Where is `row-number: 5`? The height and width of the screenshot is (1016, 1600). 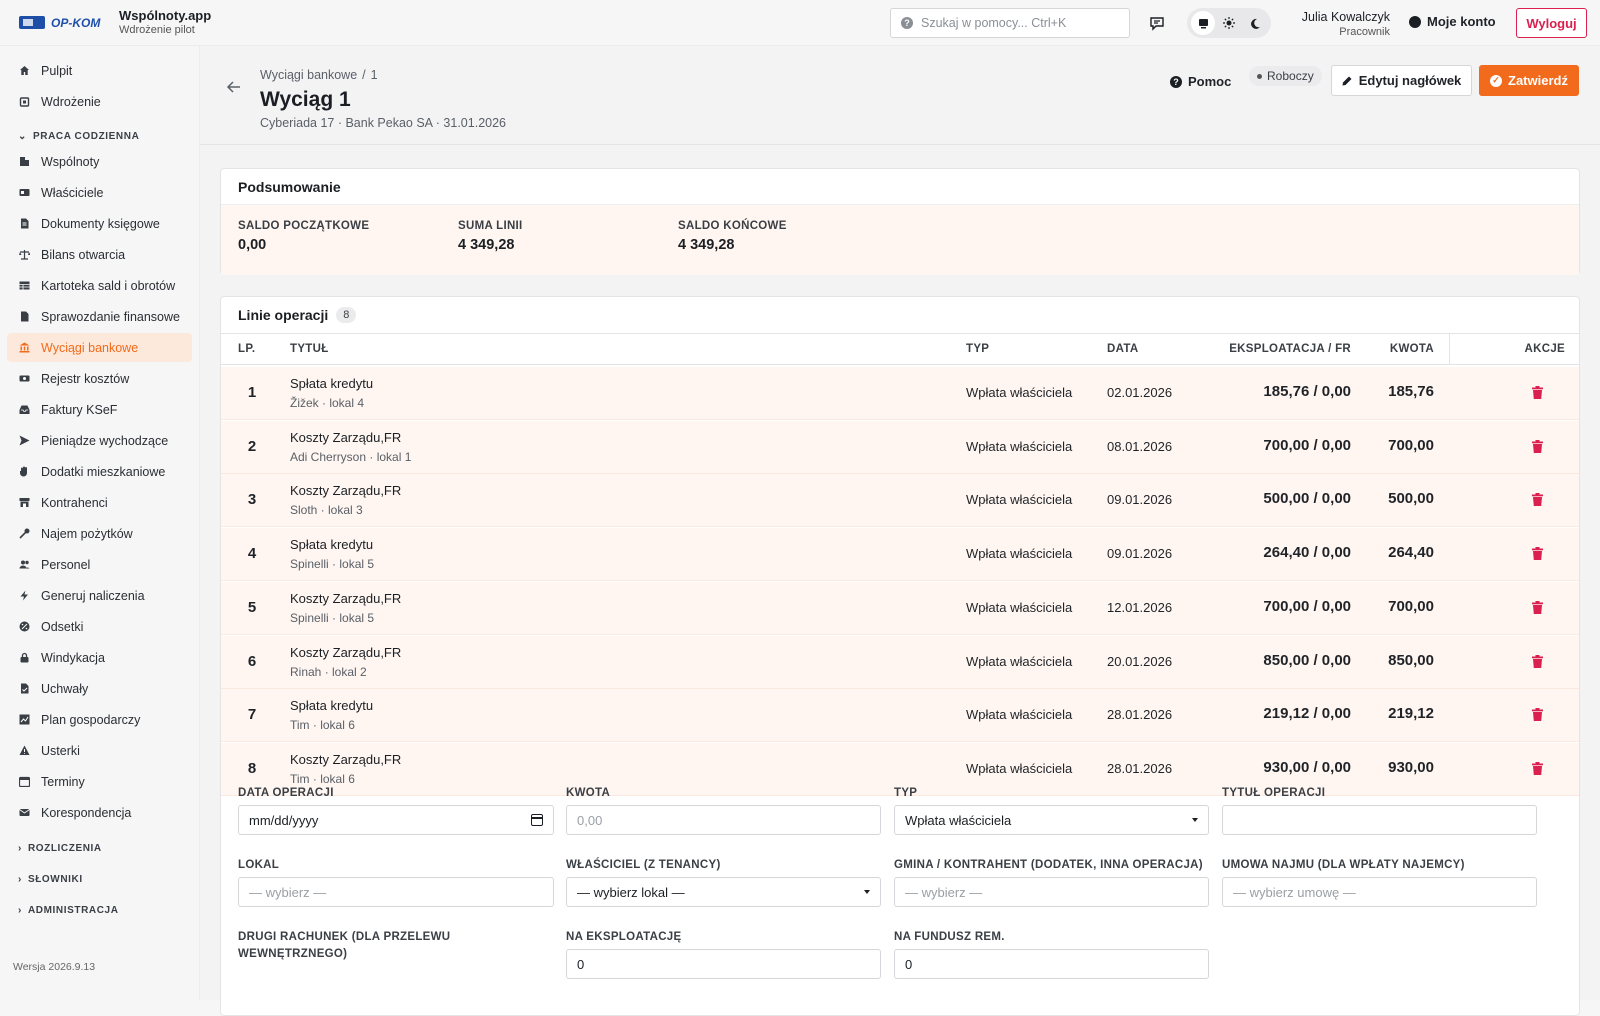 row-number: 5 is located at coordinates (252, 607).